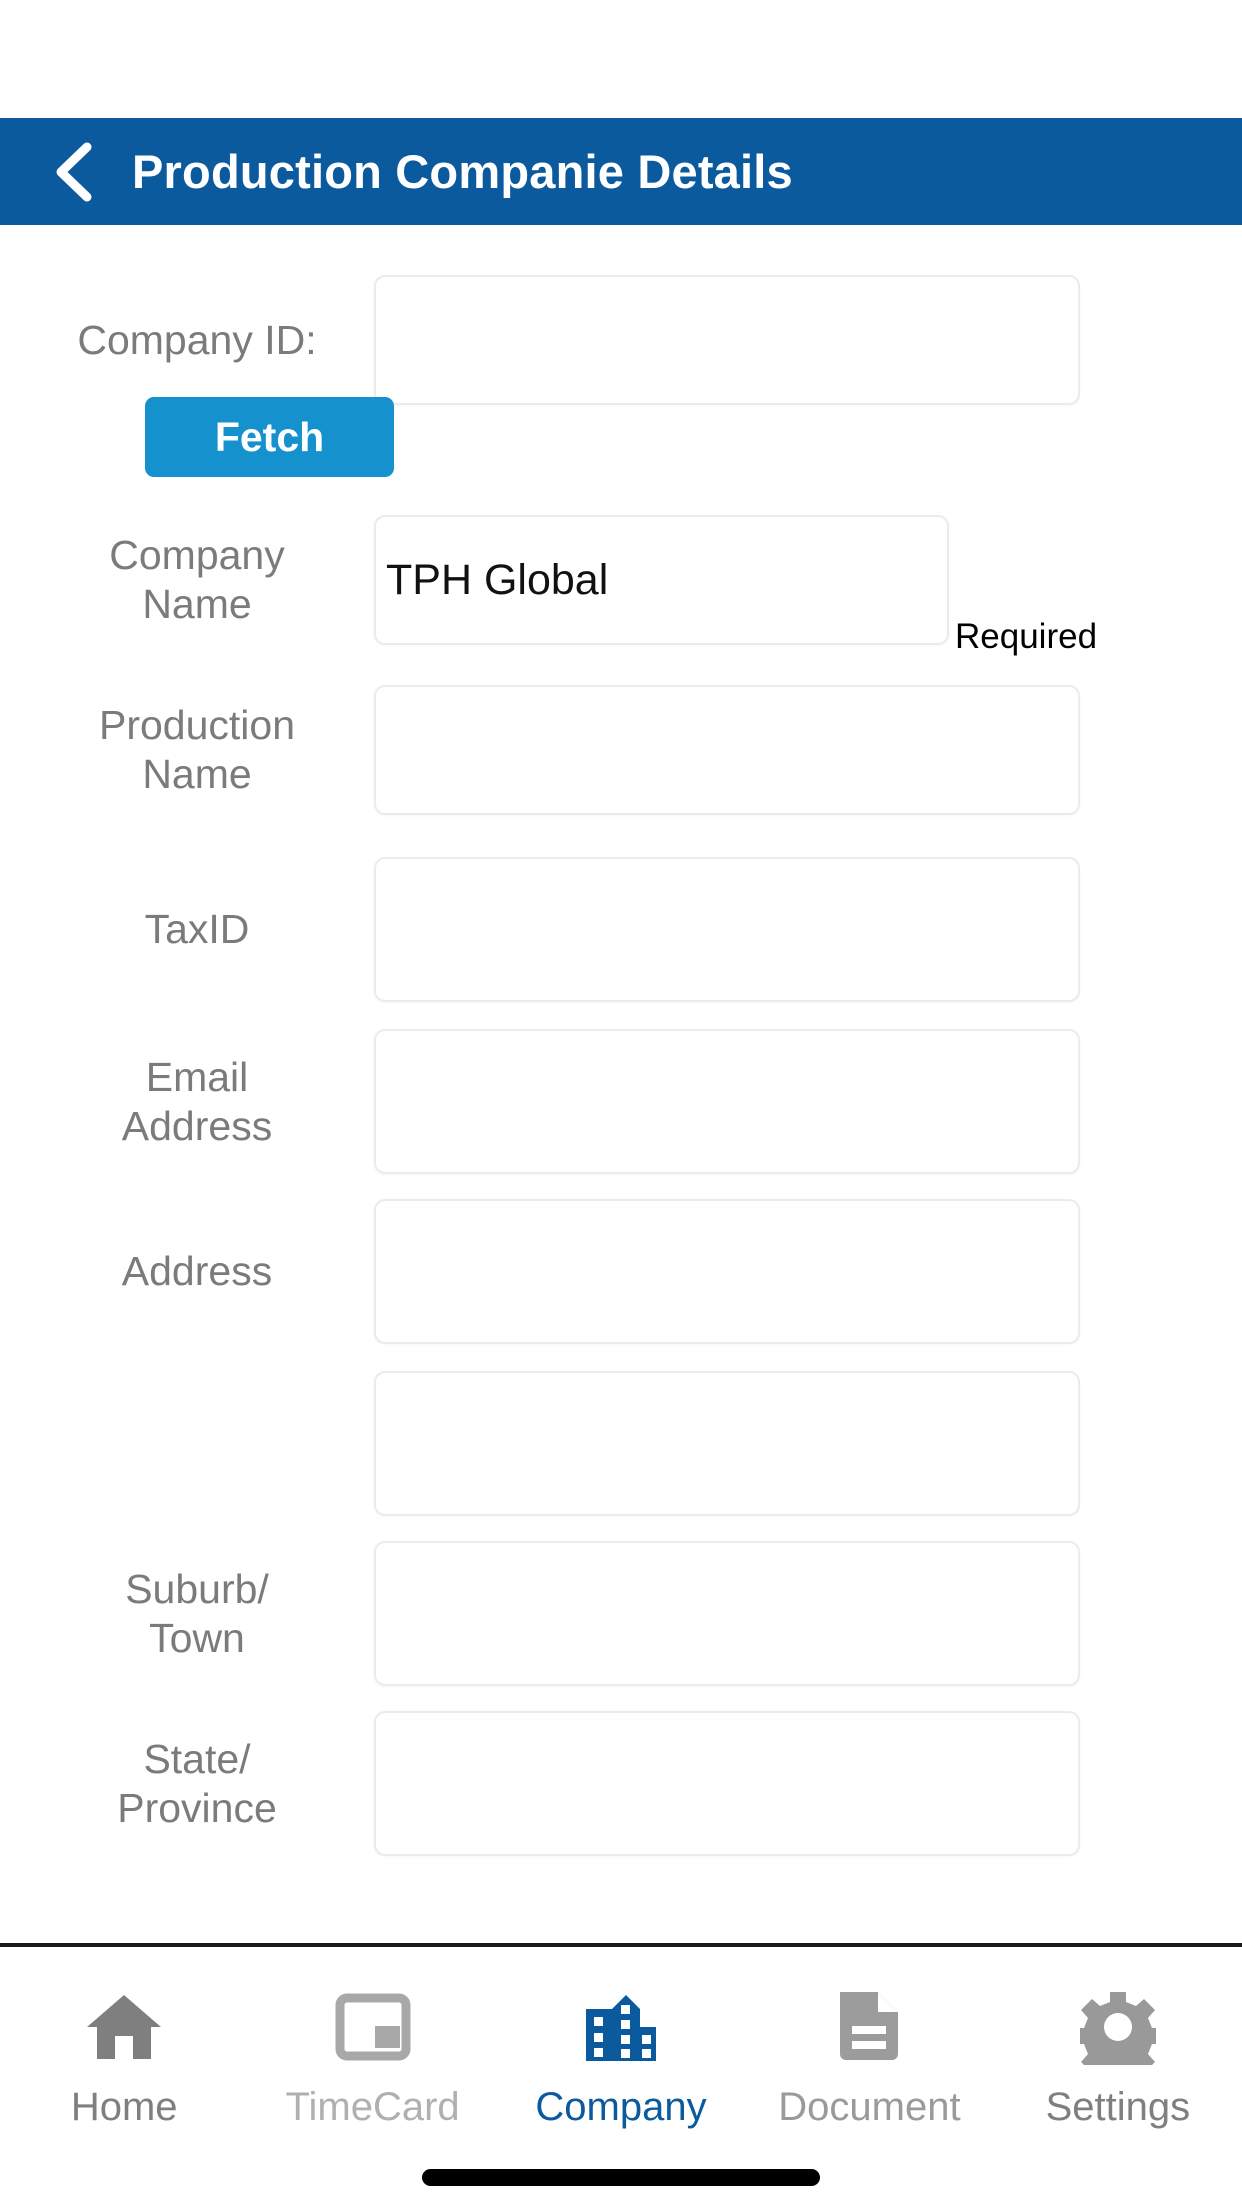  I want to click on label-production-name-line1: Production, so click(196, 725).